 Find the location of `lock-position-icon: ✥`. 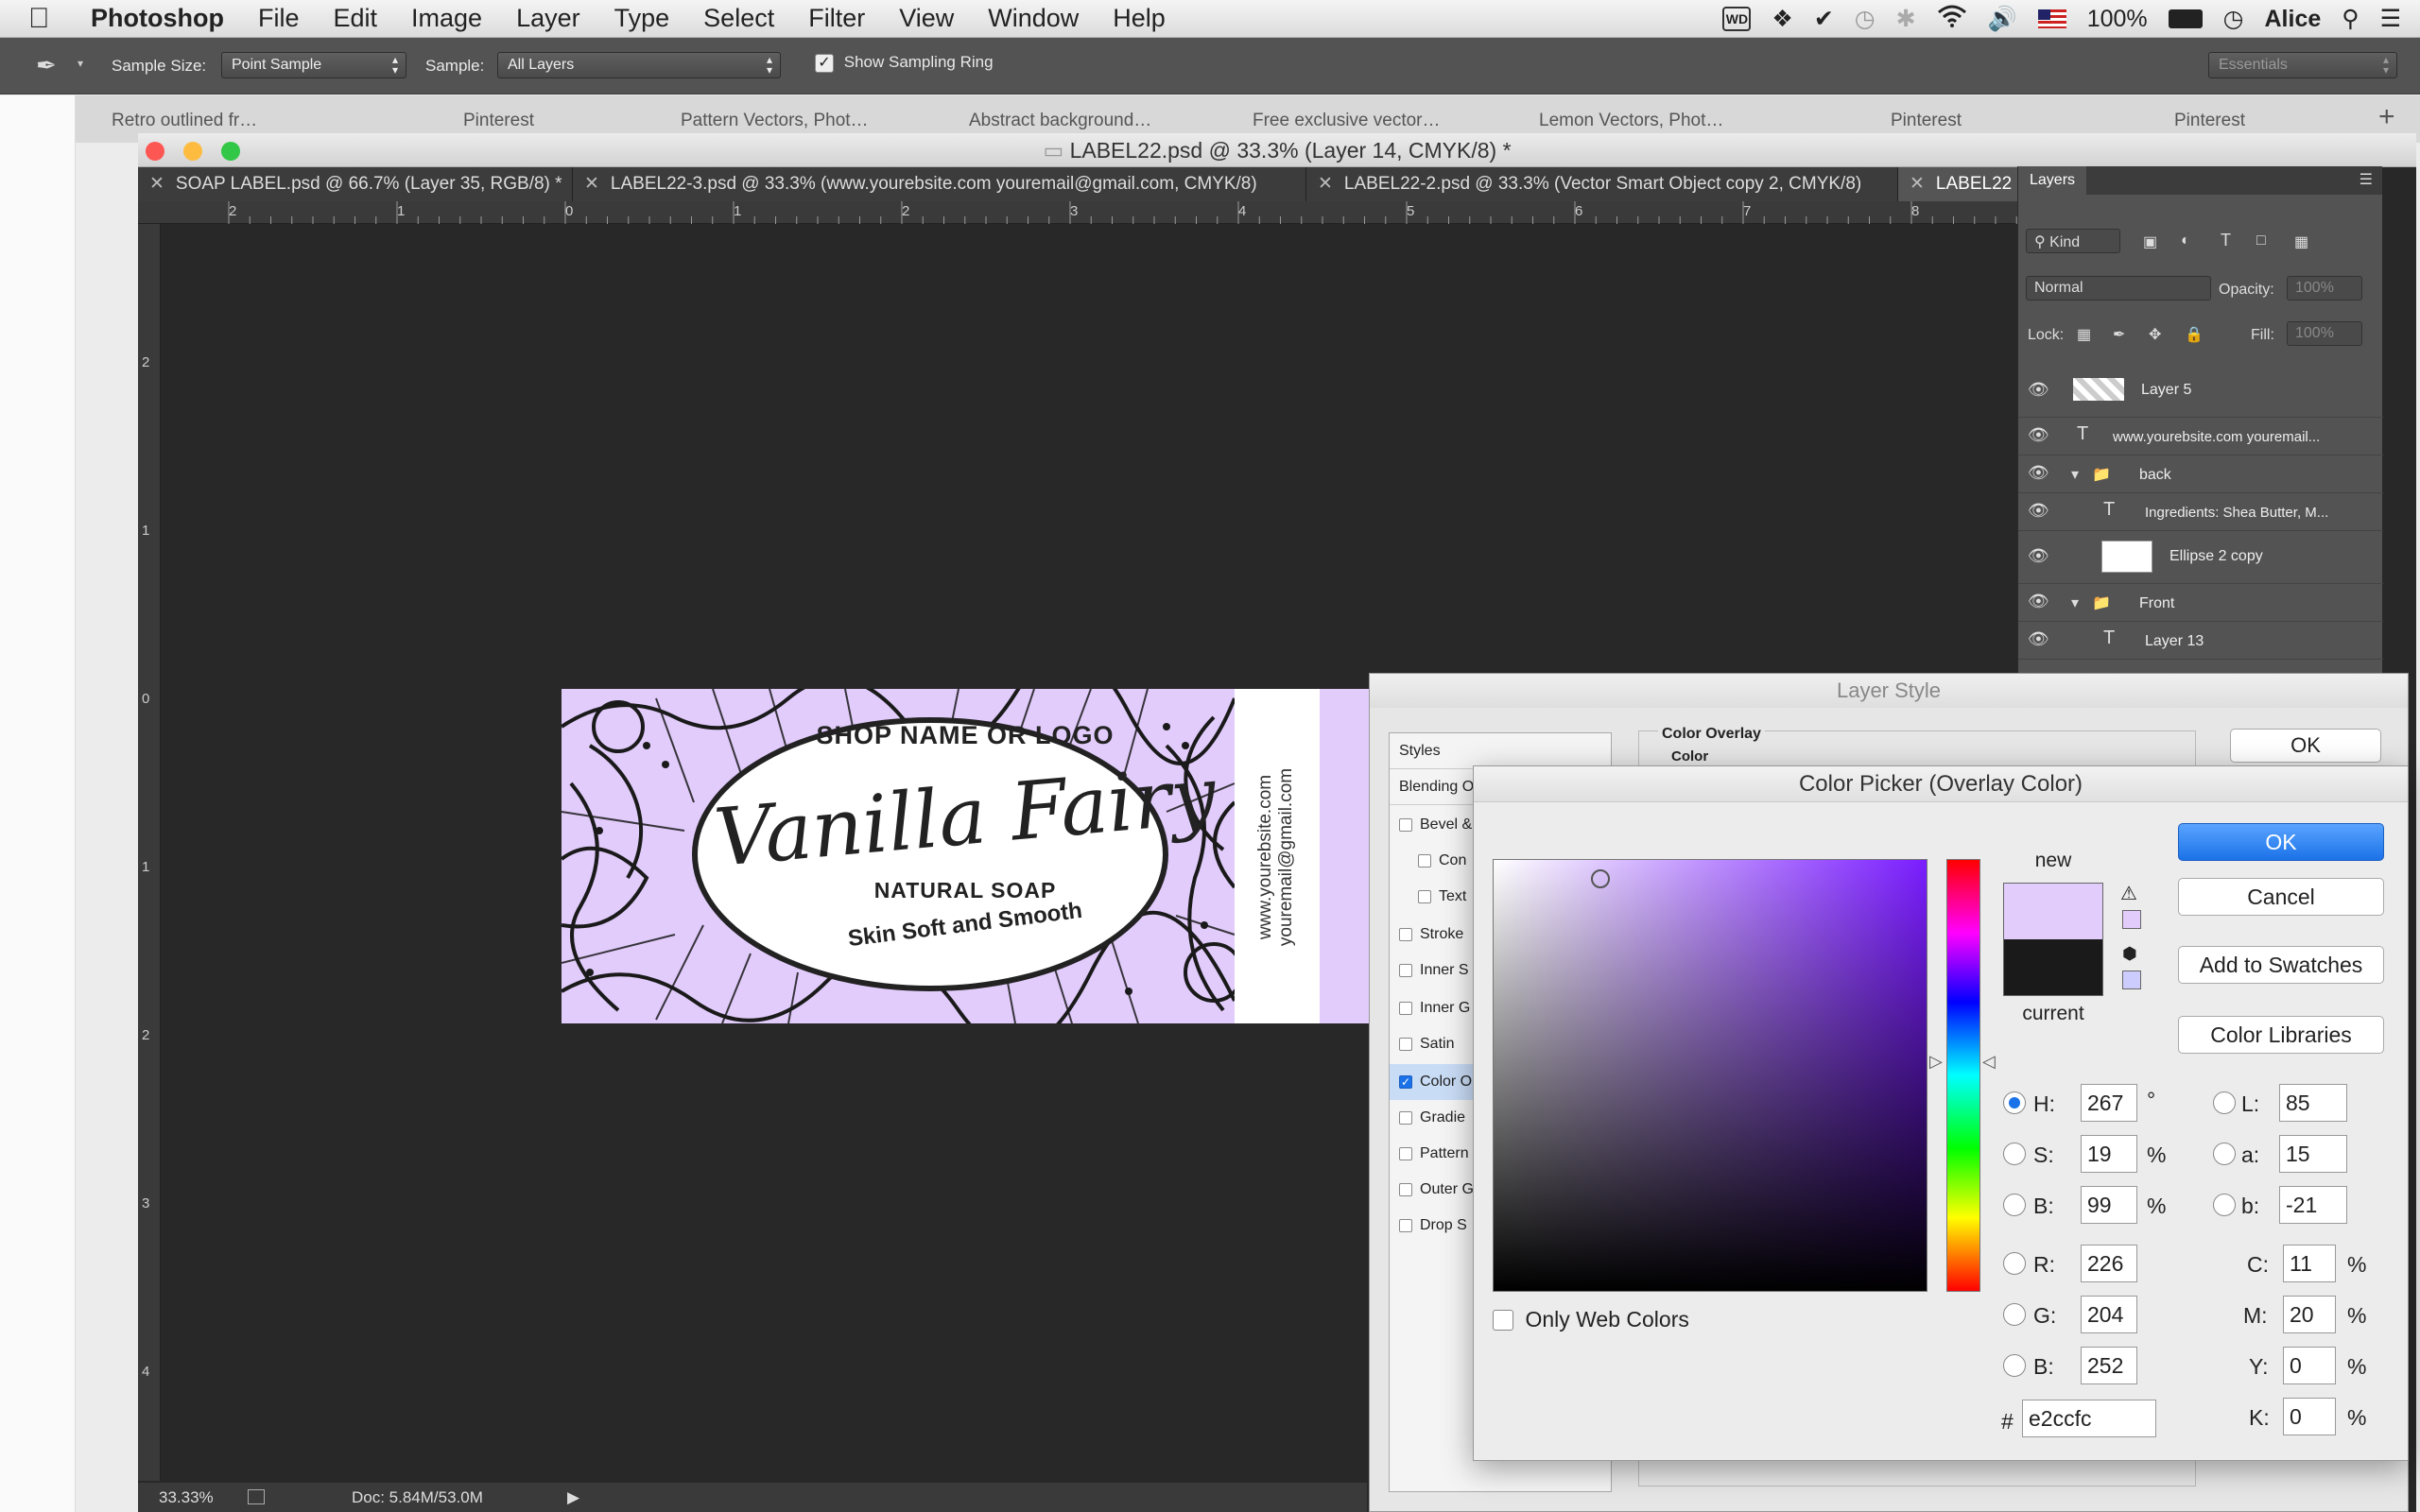

lock-position-icon: ✥ is located at coordinates (2155, 334).